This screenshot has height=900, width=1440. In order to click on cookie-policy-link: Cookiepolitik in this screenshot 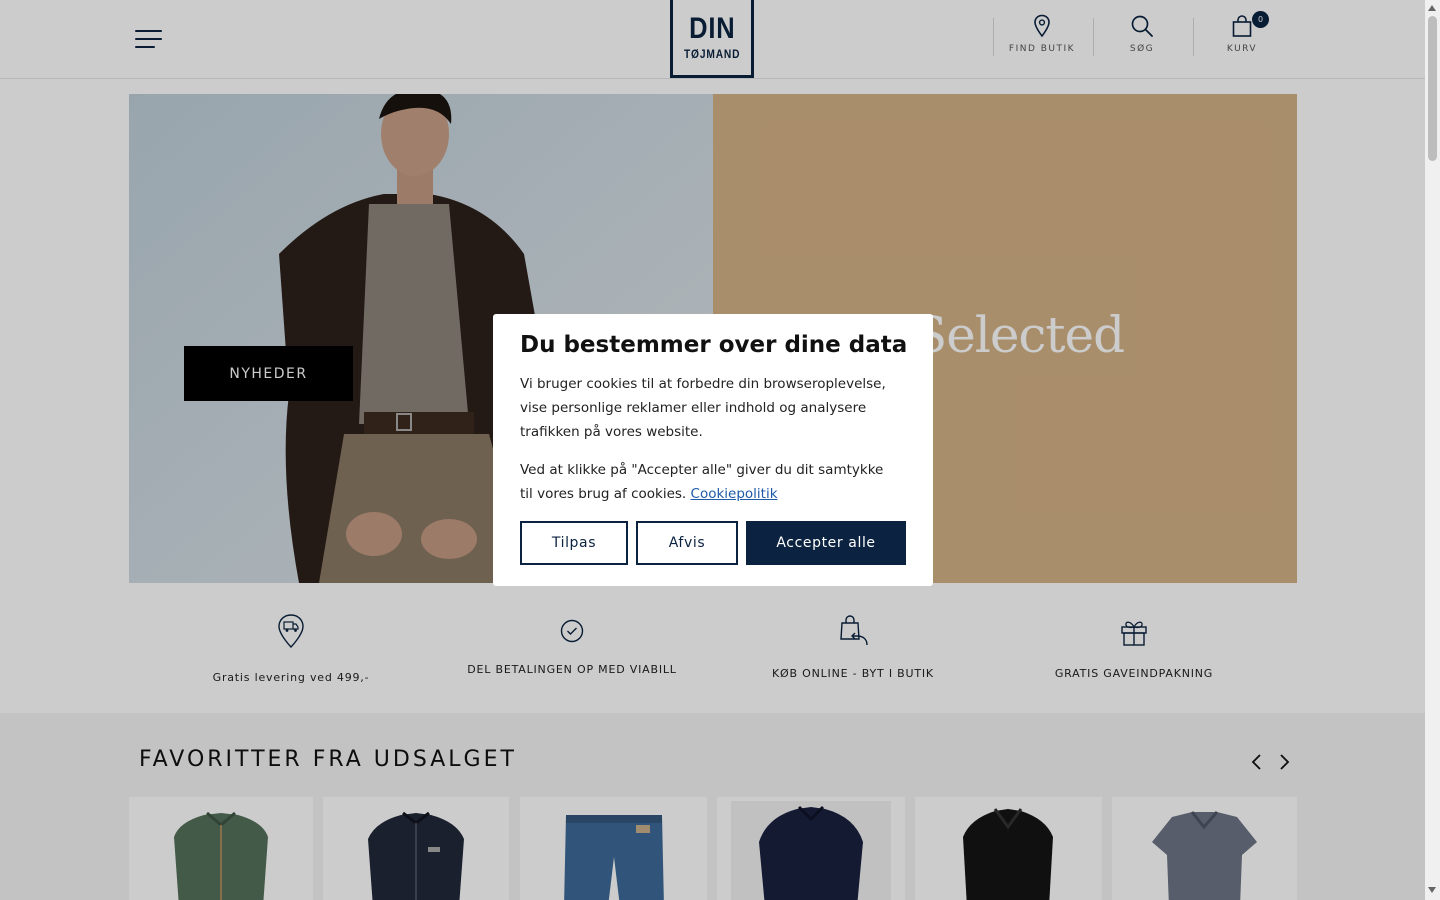, I will do `click(734, 494)`.